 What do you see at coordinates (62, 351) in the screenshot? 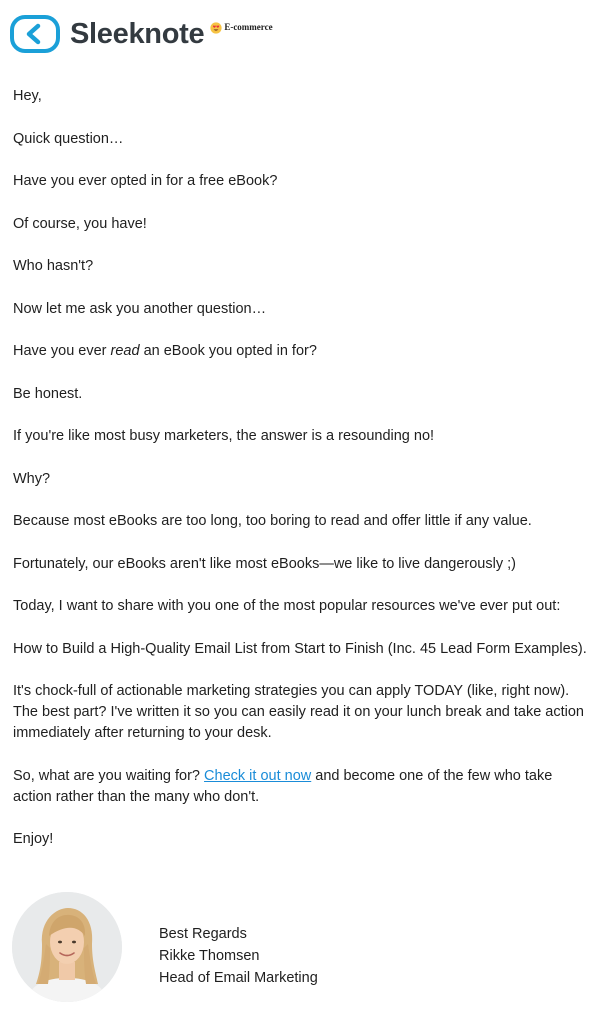
I see `text-fragment: Have you ever` at bounding box center [62, 351].